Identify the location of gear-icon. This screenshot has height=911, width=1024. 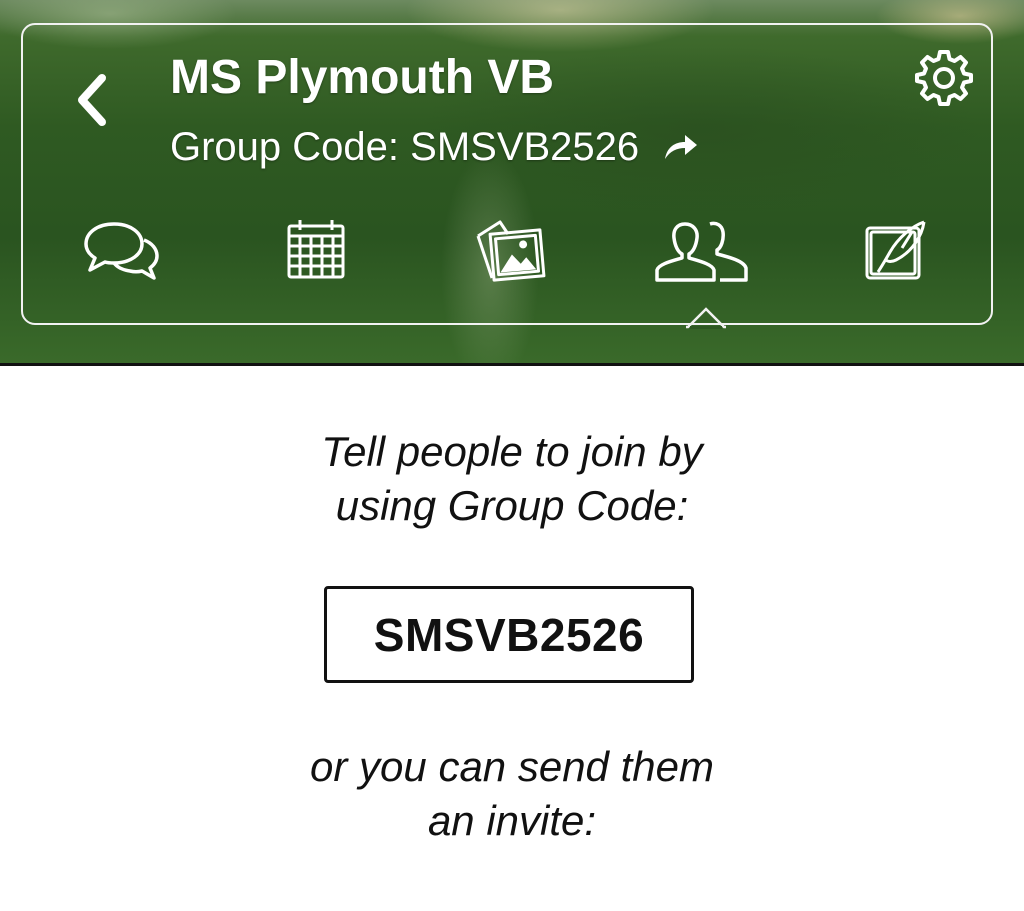
(944, 78).